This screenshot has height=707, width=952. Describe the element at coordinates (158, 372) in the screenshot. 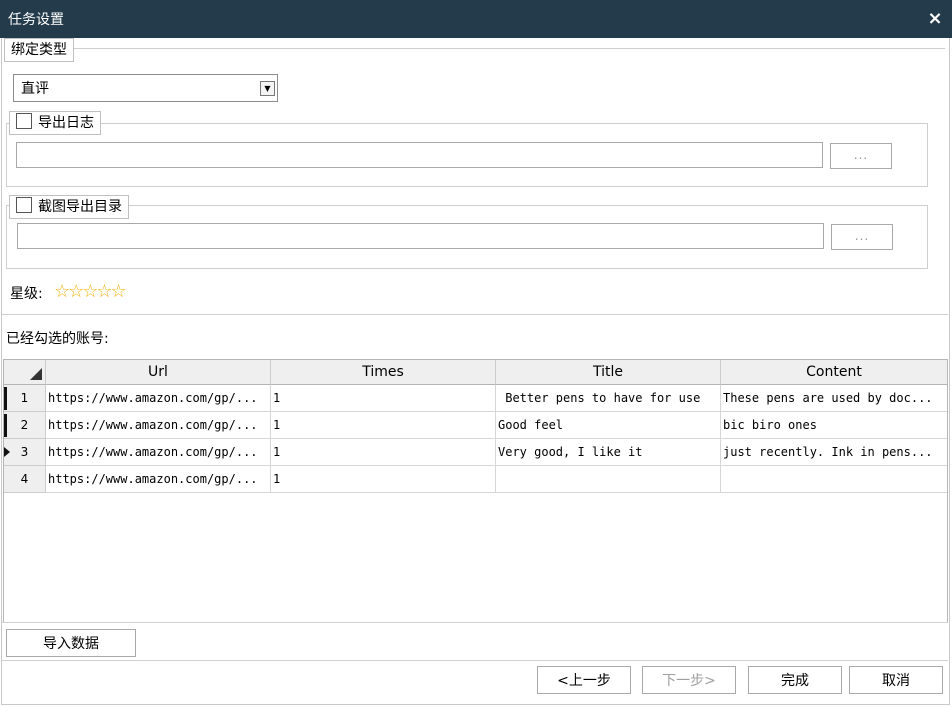

I see `column-header-url: Url` at that location.